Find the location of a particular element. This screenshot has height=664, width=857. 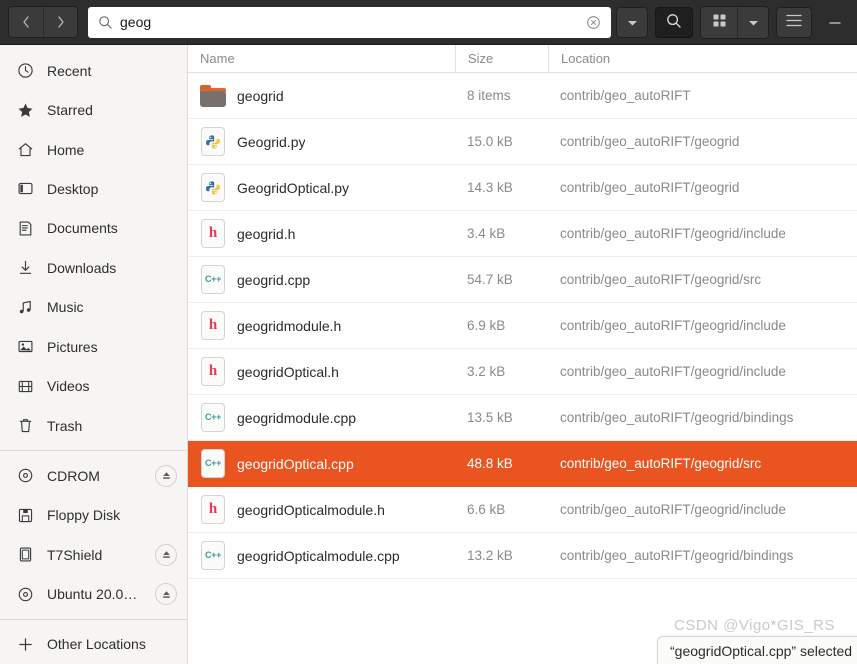

file-list-header: Name Size Location is located at coordinates (522, 59).